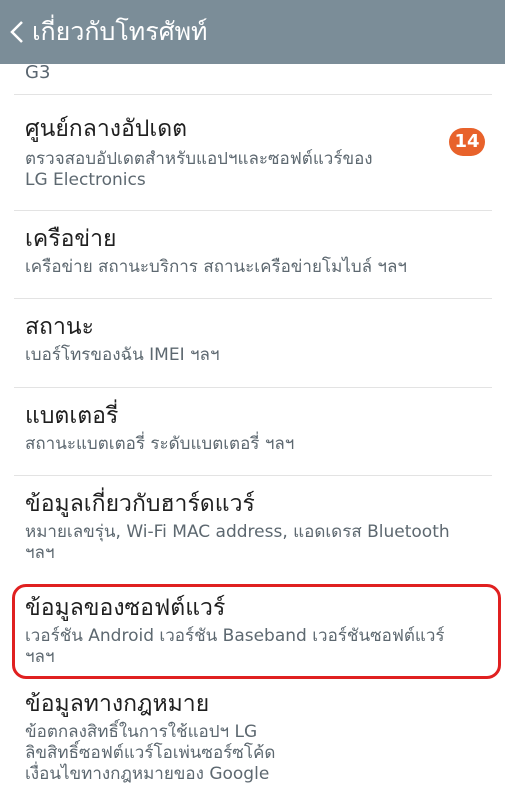 This screenshot has height=802, width=505. What do you see at coordinates (160, 444) in the screenshot?
I see `item-subtitle: สถานะแบตเตอรี่ ระดับแบตเตอรี่ ฯลฯ` at bounding box center [160, 444].